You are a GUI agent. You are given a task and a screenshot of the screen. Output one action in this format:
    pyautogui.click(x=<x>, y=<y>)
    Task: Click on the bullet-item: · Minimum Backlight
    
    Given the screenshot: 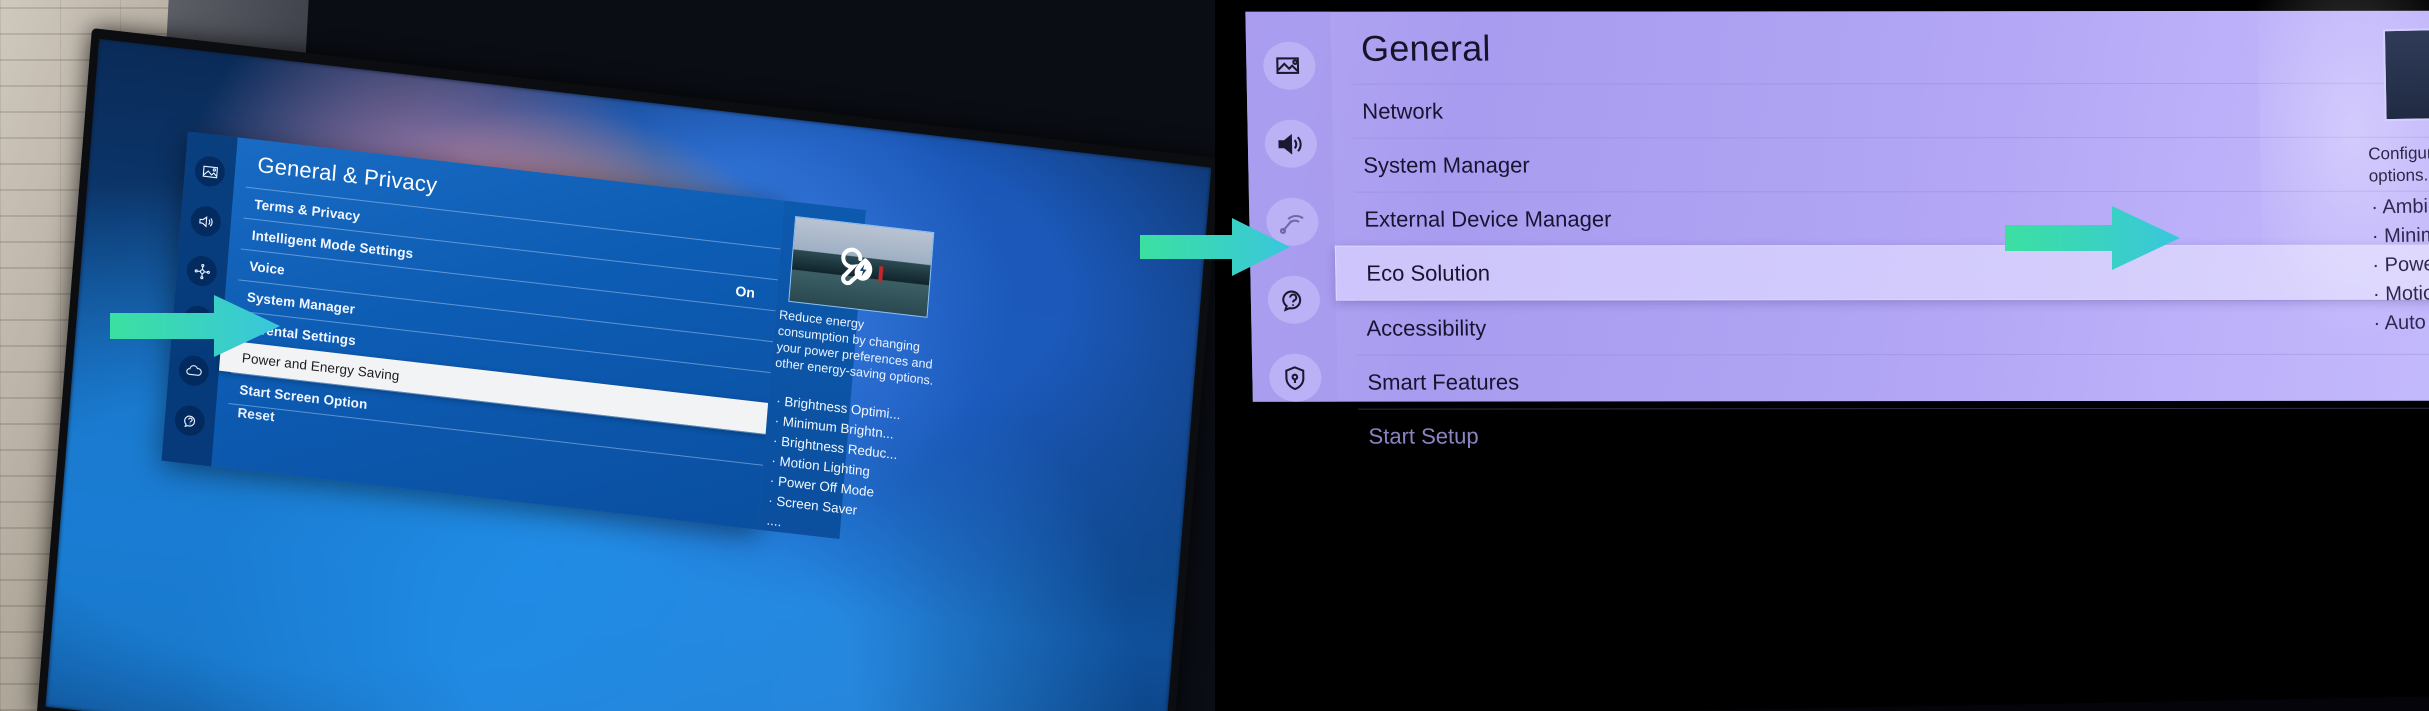 What is the action you would take?
    pyautogui.click(x=2400, y=235)
    